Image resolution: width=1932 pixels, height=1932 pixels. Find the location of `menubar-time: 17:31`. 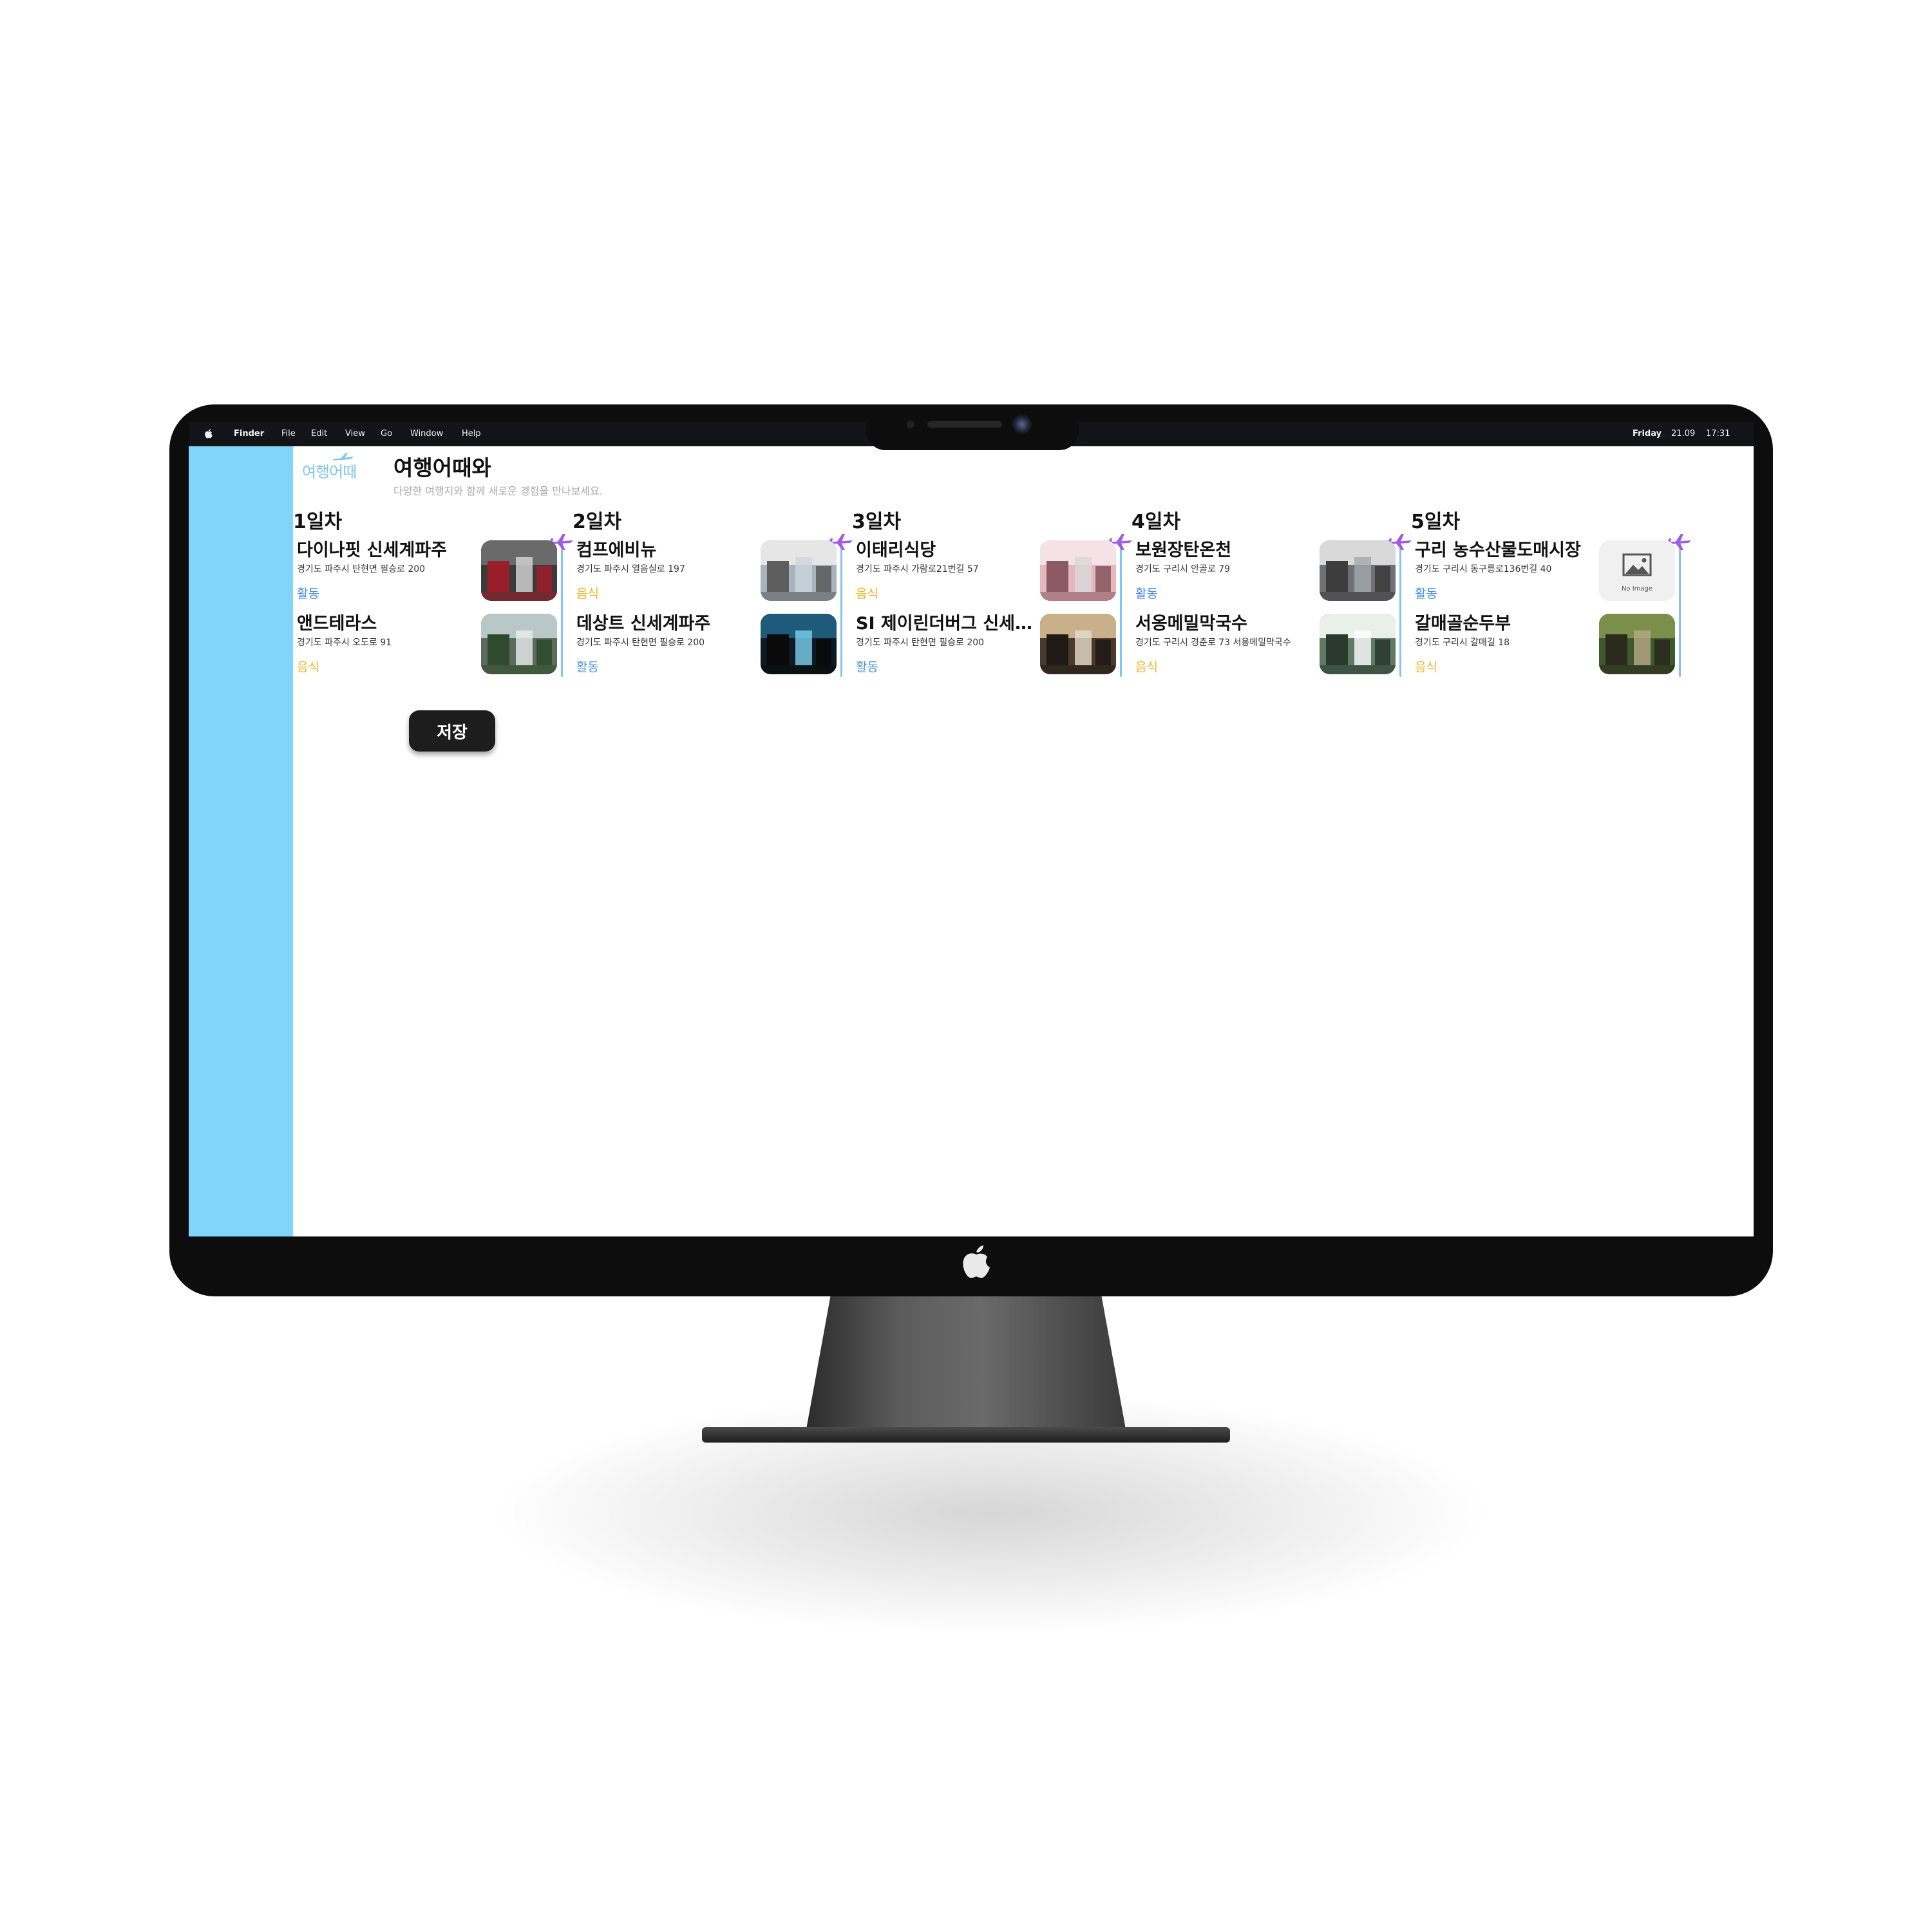

menubar-time: 17:31 is located at coordinates (1718, 434).